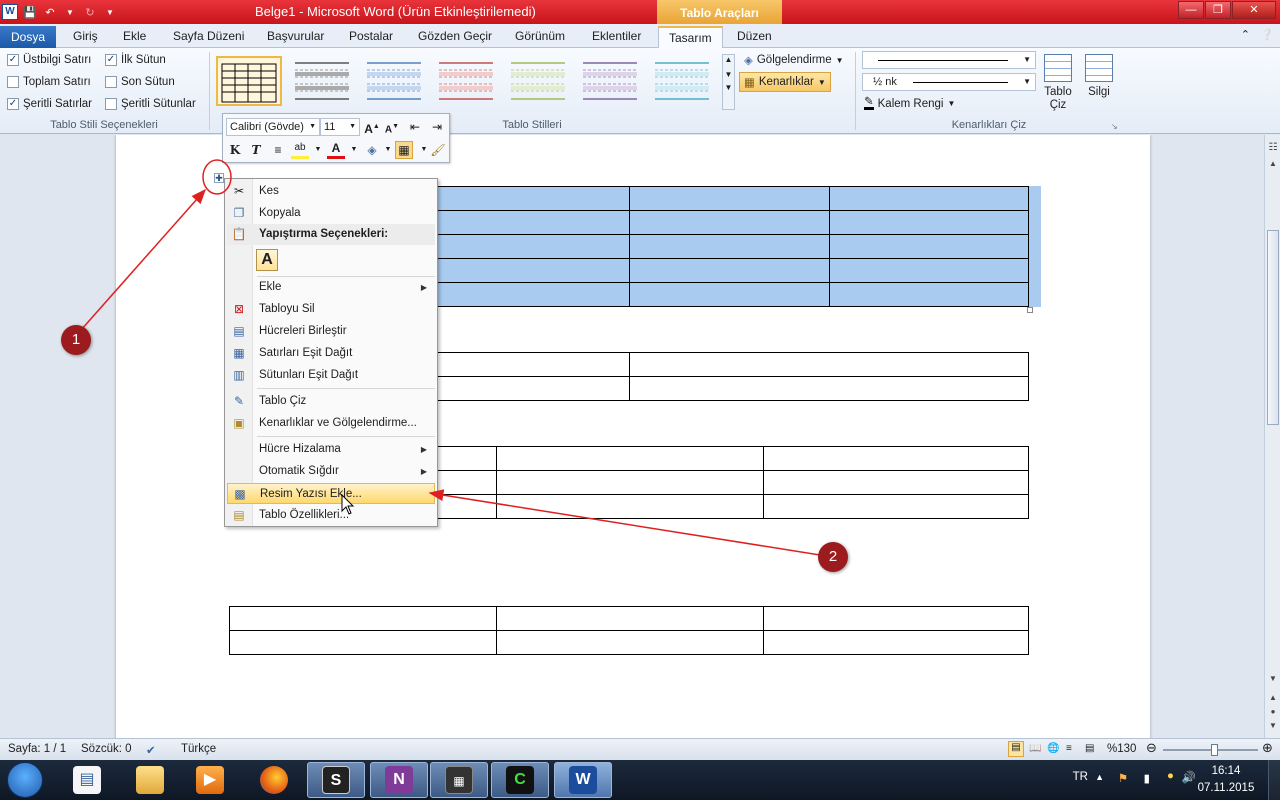 This screenshot has width=1280, height=800. I want to click on scroll-down-icon: ▼, so click(1272, 679).